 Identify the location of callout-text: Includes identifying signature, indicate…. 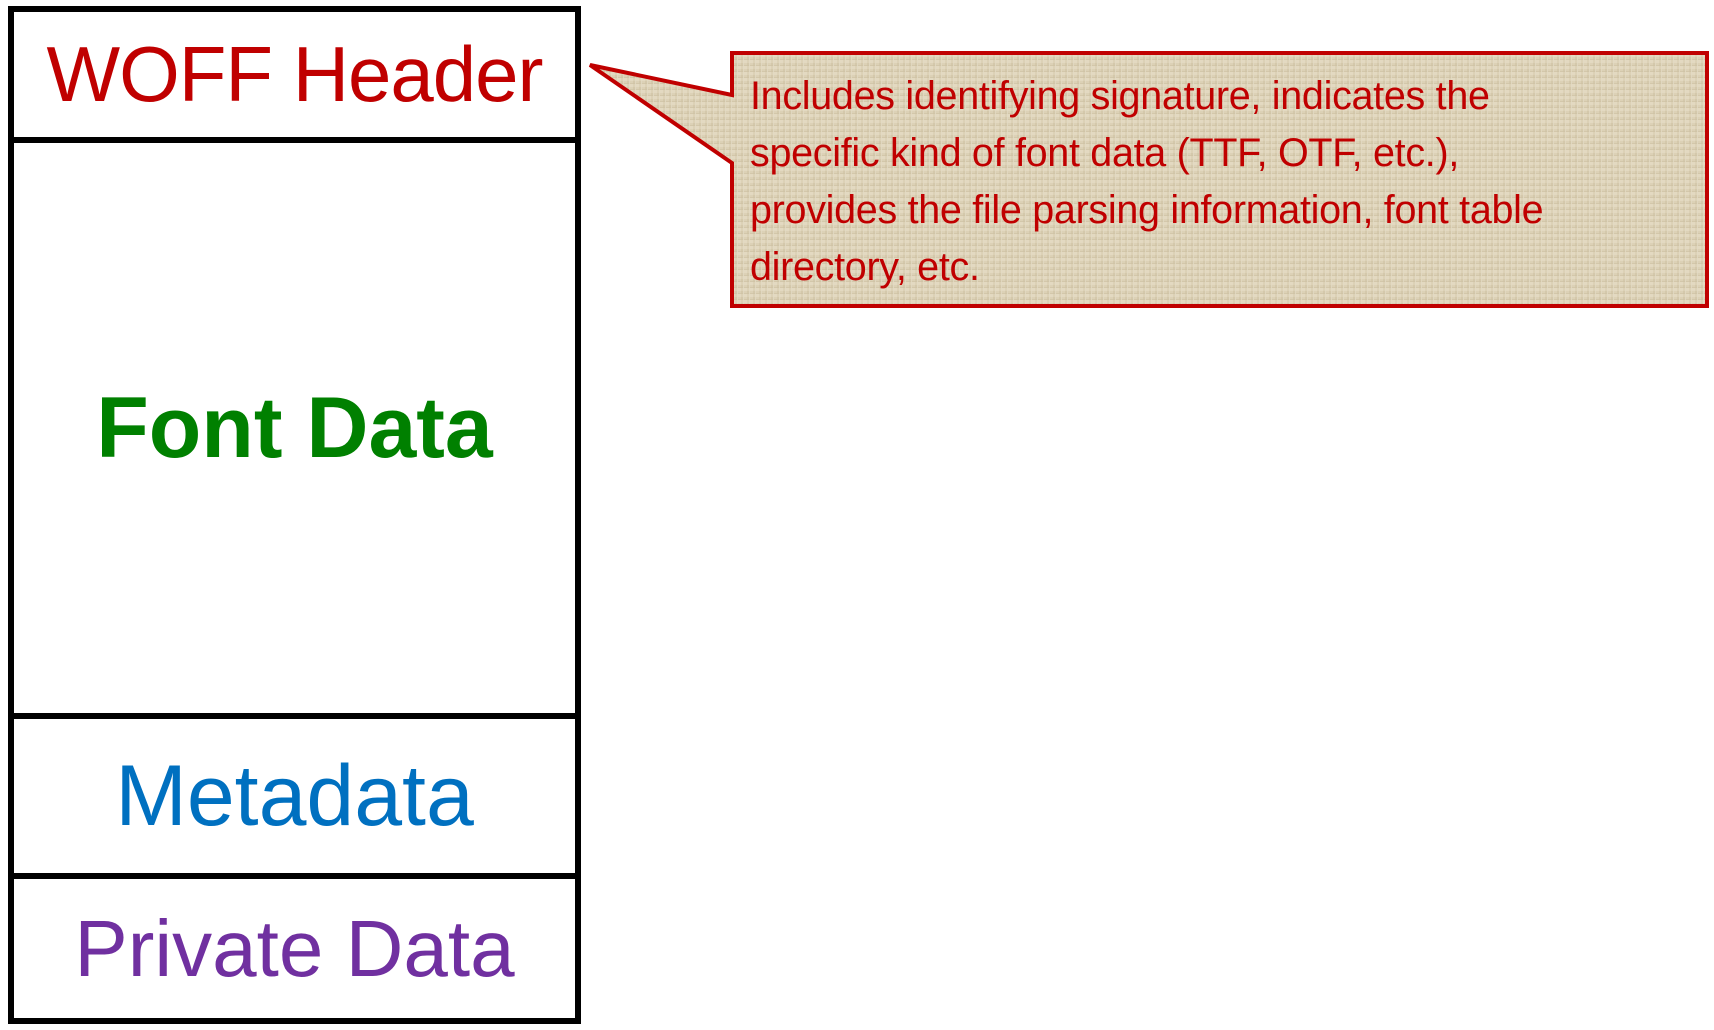
(1147, 181).